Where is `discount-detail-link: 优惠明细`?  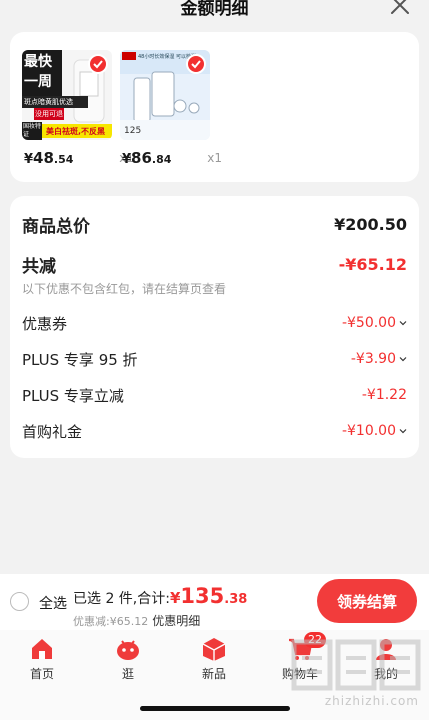
discount-detail-link: 优惠明细 is located at coordinates (176, 621).